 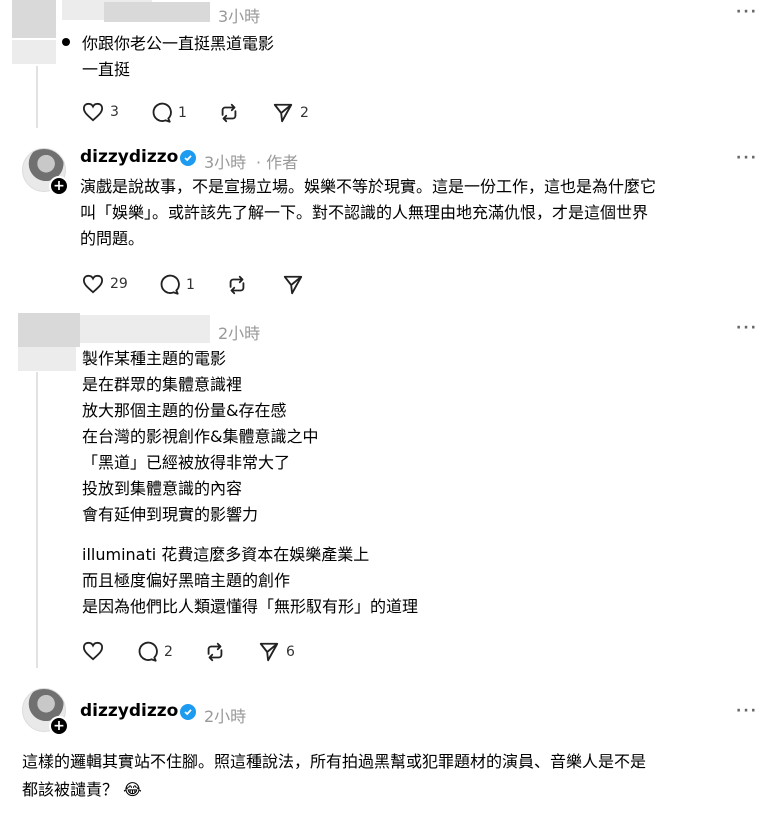 What do you see at coordinates (364, 212) in the screenshot?
I see `post-line: 叫「娛樂」。或許該先了解一下。對不認識的人無理由地充滿仇恨，才是這個世界` at bounding box center [364, 212].